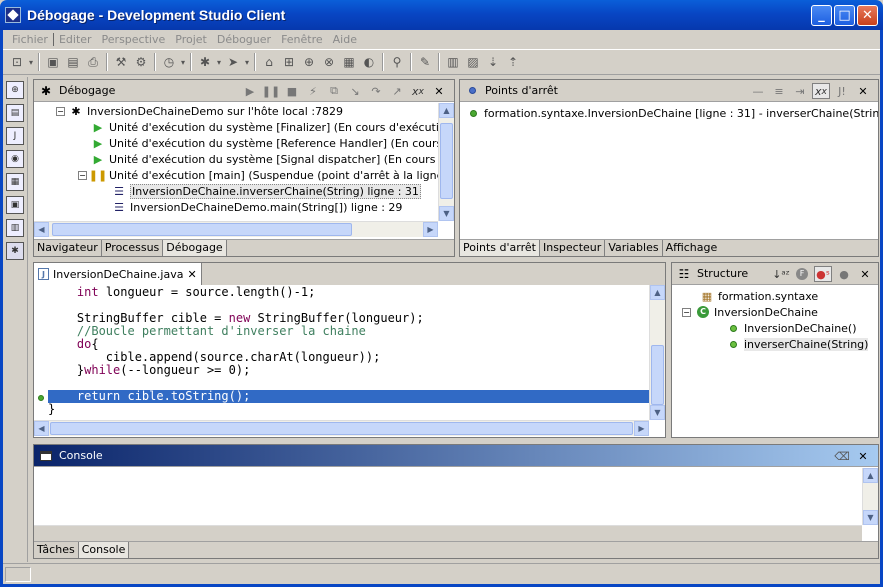 This screenshot has height=587, width=883. Describe the element at coordinates (355, 91) in the screenshot. I see `step-into-icon: ↘` at that location.